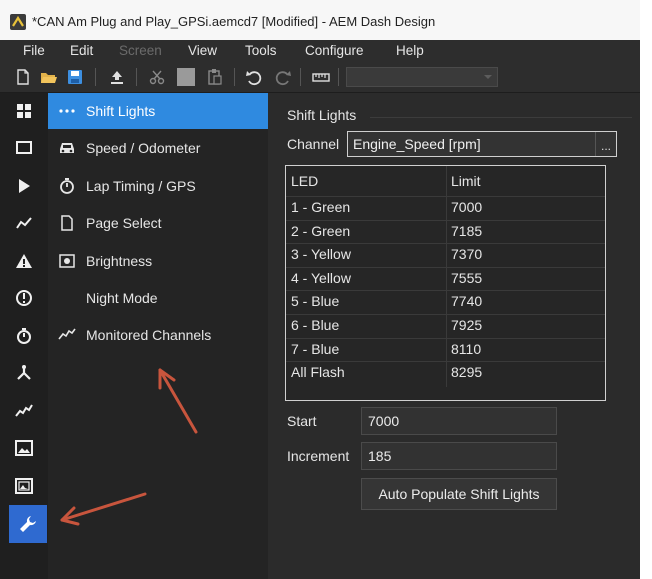 The height and width of the screenshot is (579, 652). Describe the element at coordinates (140, 50) in the screenshot. I see `menu-screen: Screen` at that location.